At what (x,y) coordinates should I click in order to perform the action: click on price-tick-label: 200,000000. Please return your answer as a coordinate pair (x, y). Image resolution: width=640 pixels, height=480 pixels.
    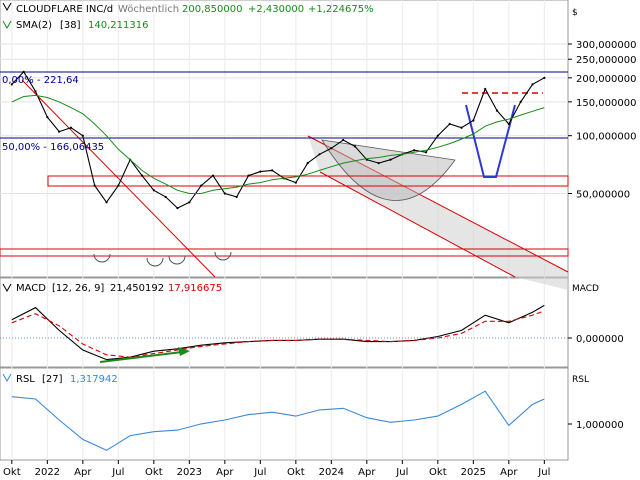
    Looking at the image, I should click on (606, 79).